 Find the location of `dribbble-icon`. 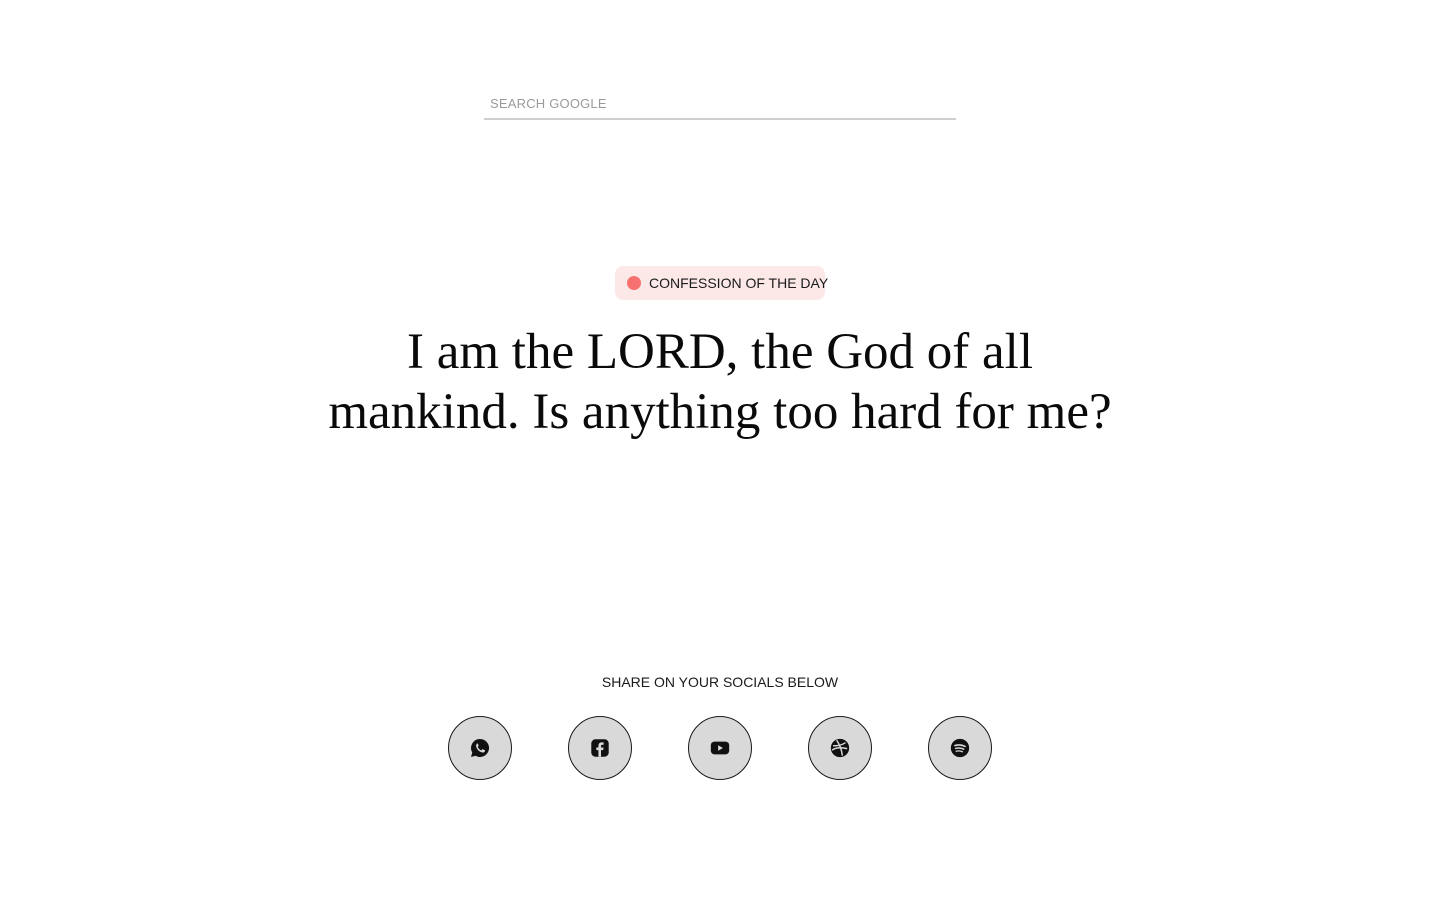

dribbble-icon is located at coordinates (840, 748).